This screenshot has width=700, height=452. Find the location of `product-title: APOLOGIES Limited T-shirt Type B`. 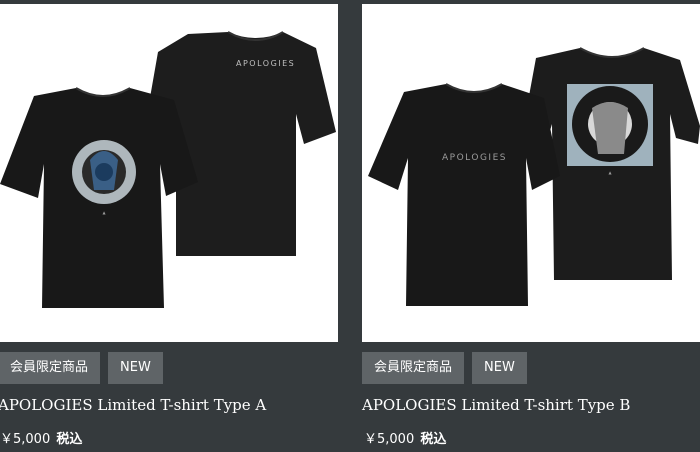

product-title: APOLOGIES Limited T-shirt Type B is located at coordinates (496, 405).